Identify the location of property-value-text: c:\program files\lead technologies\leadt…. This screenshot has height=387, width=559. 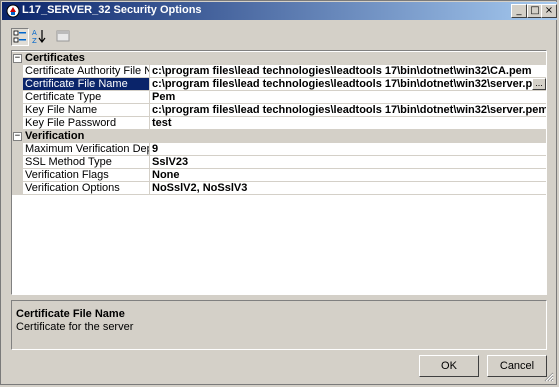
(349, 84).